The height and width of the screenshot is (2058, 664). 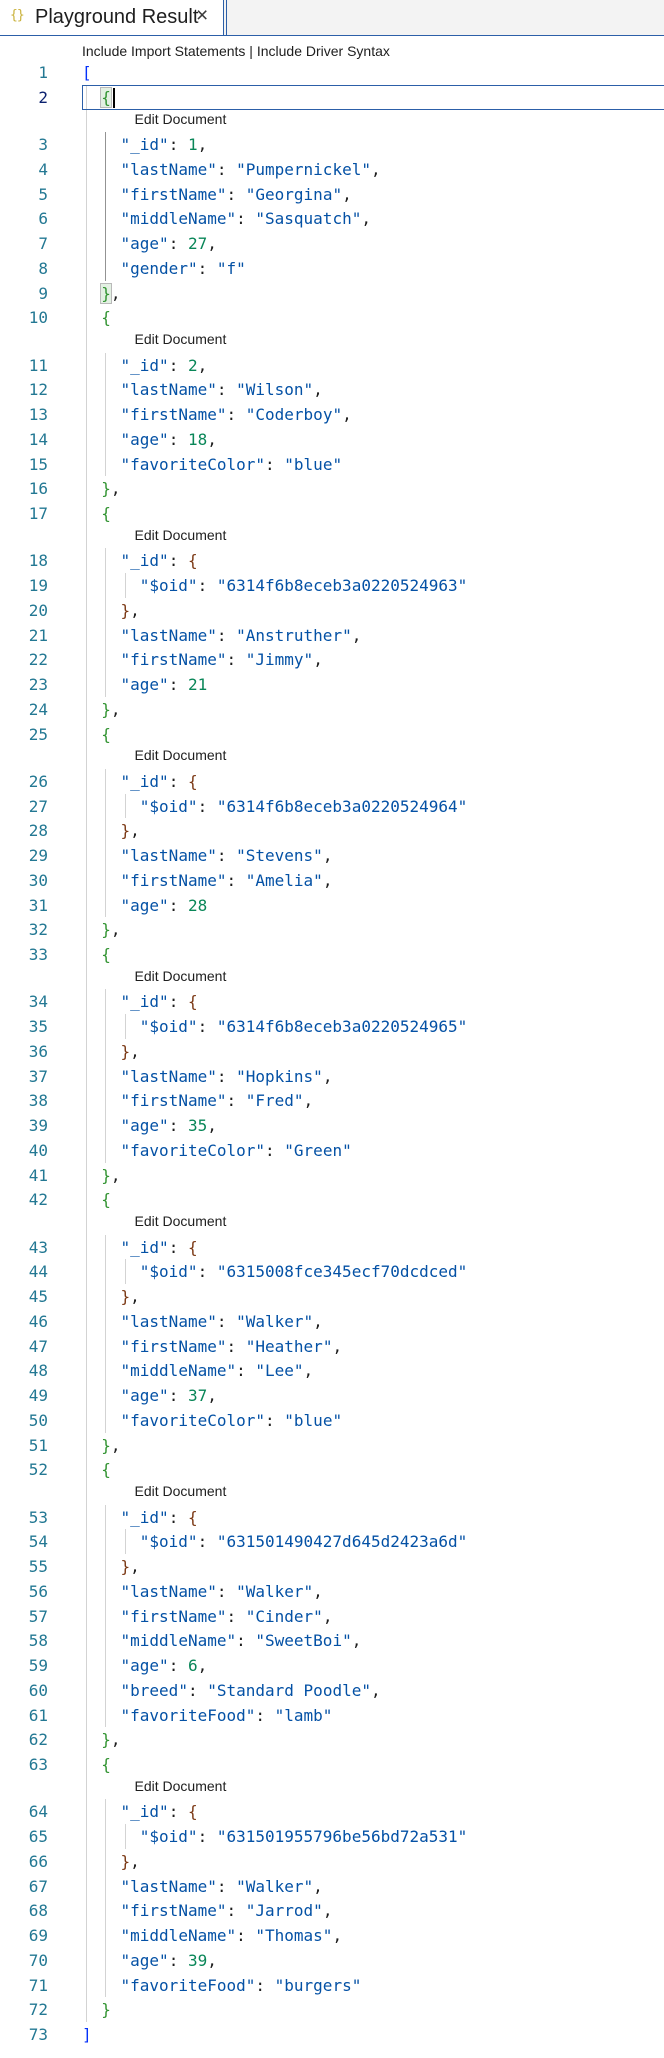 What do you see at coordinates (164, 1665) in the screenshot?
I see `code-text: "age": 6,` at bounding box center [164, 1665].